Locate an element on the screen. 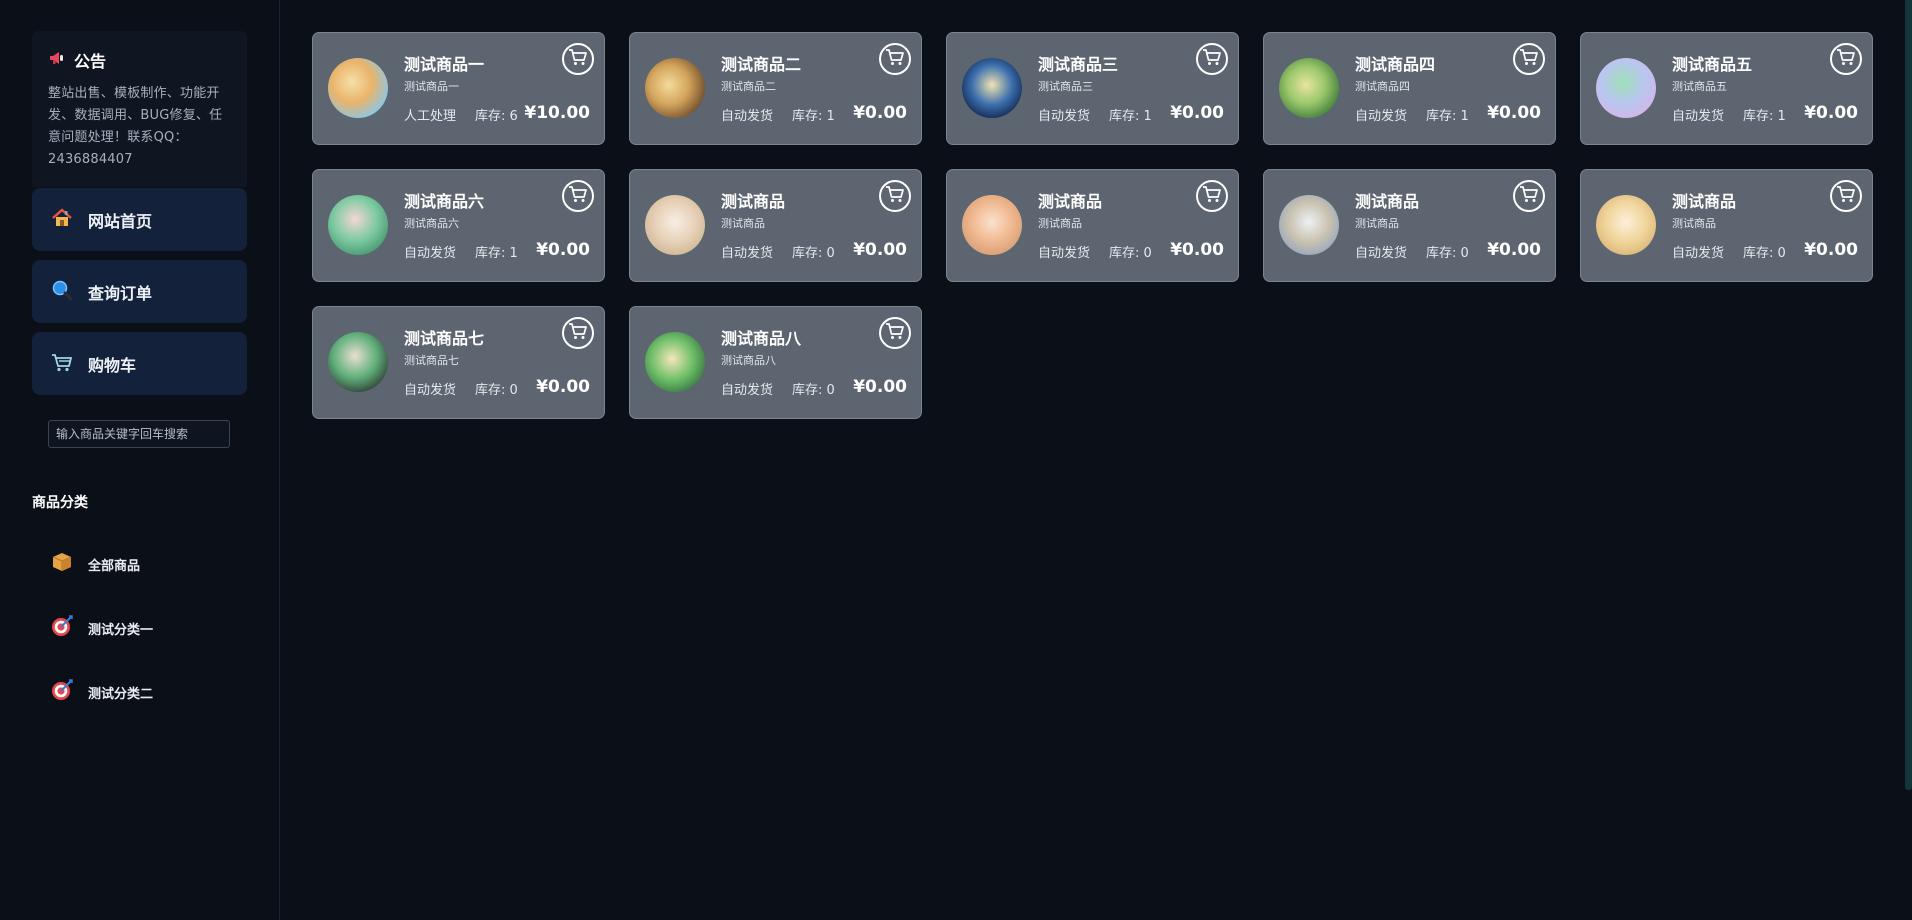 This screenshot has height=920, width=1912. notice-header: 公告 is located at coordinates (139, 60).